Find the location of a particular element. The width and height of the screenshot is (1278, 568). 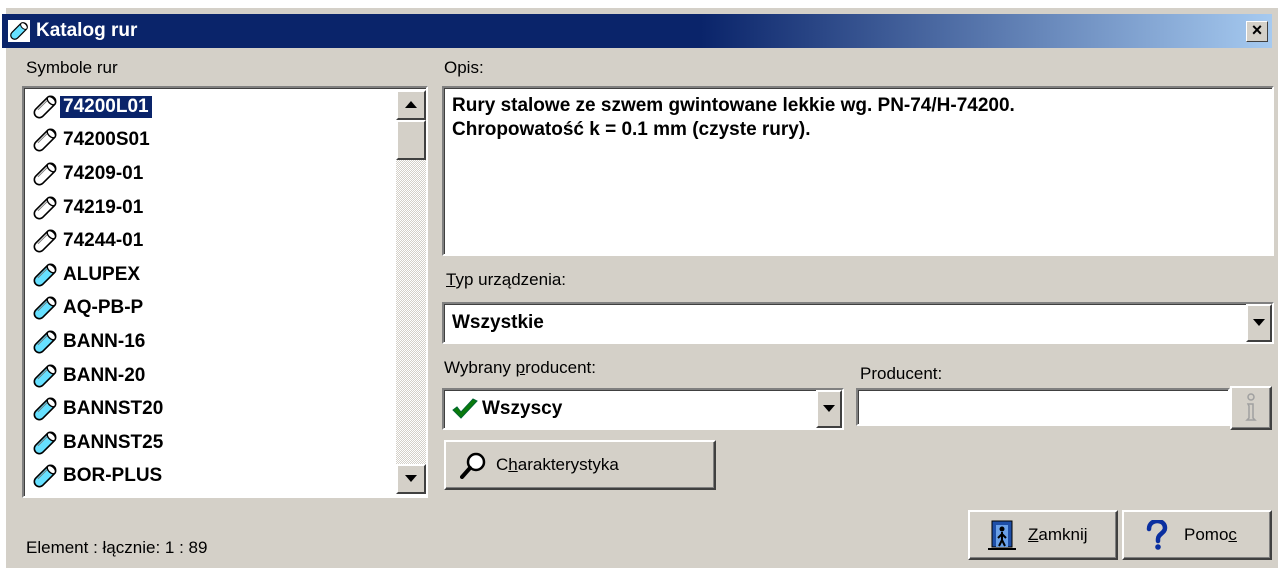

selected-producer-dropdown-button is located at coordinates (829, 409).